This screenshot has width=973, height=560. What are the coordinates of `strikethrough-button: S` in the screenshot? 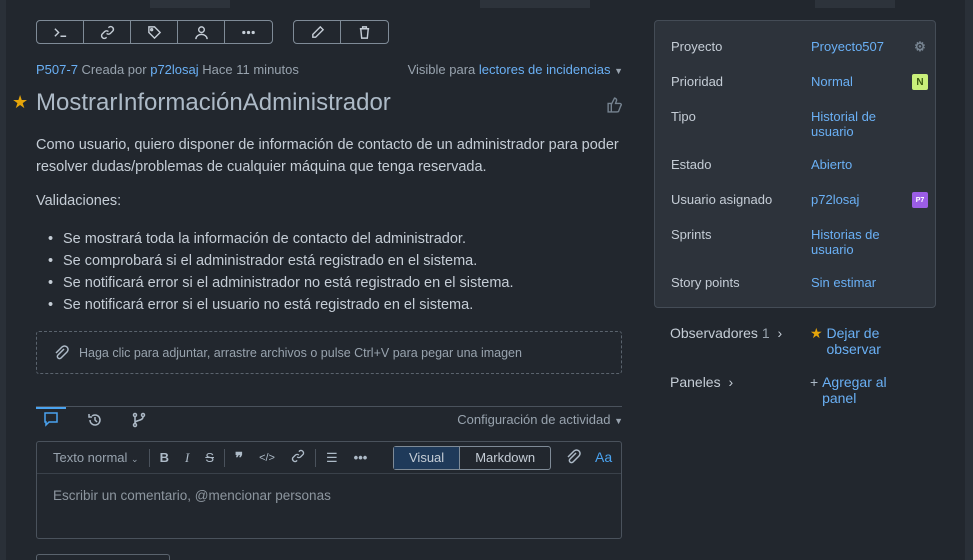 It's located at (209, 457).